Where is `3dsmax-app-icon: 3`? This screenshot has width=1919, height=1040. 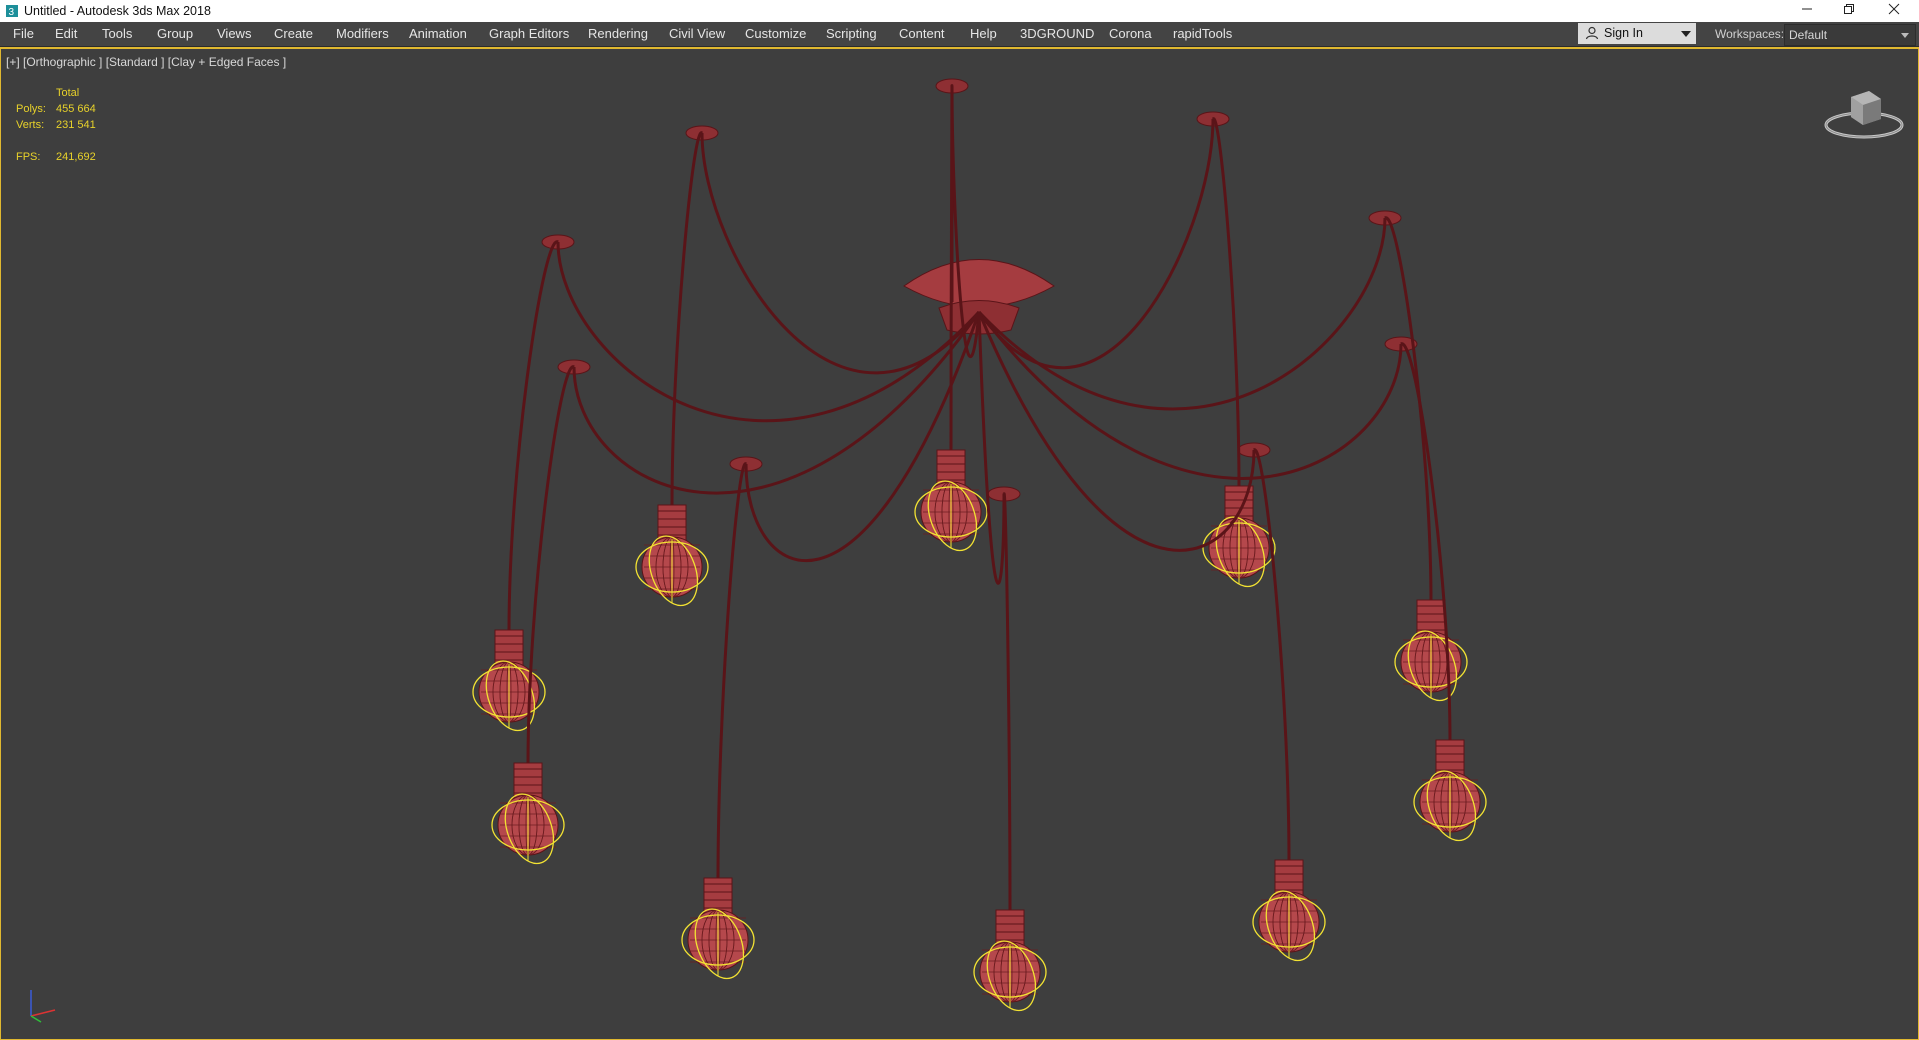
3dsmax-app-icon: 3 is located at coordinates (12, 11).